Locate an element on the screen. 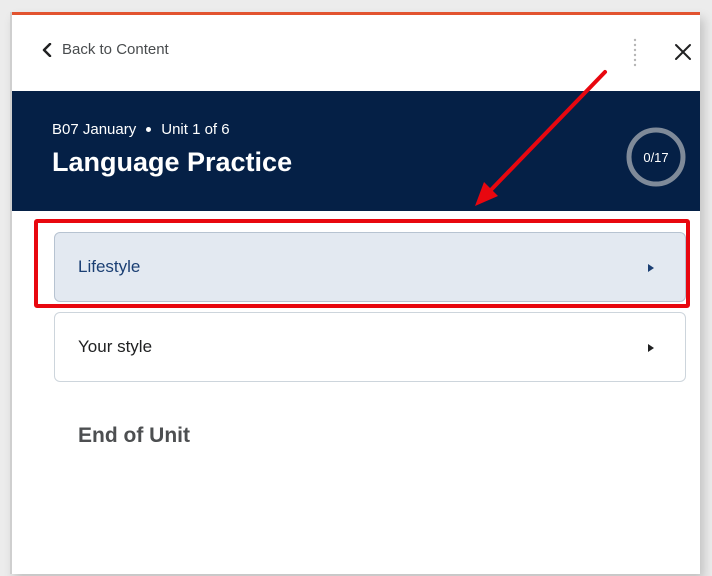 The image size is (712, 576). top-bar: Back to Content is located at coordinates (356, 53).